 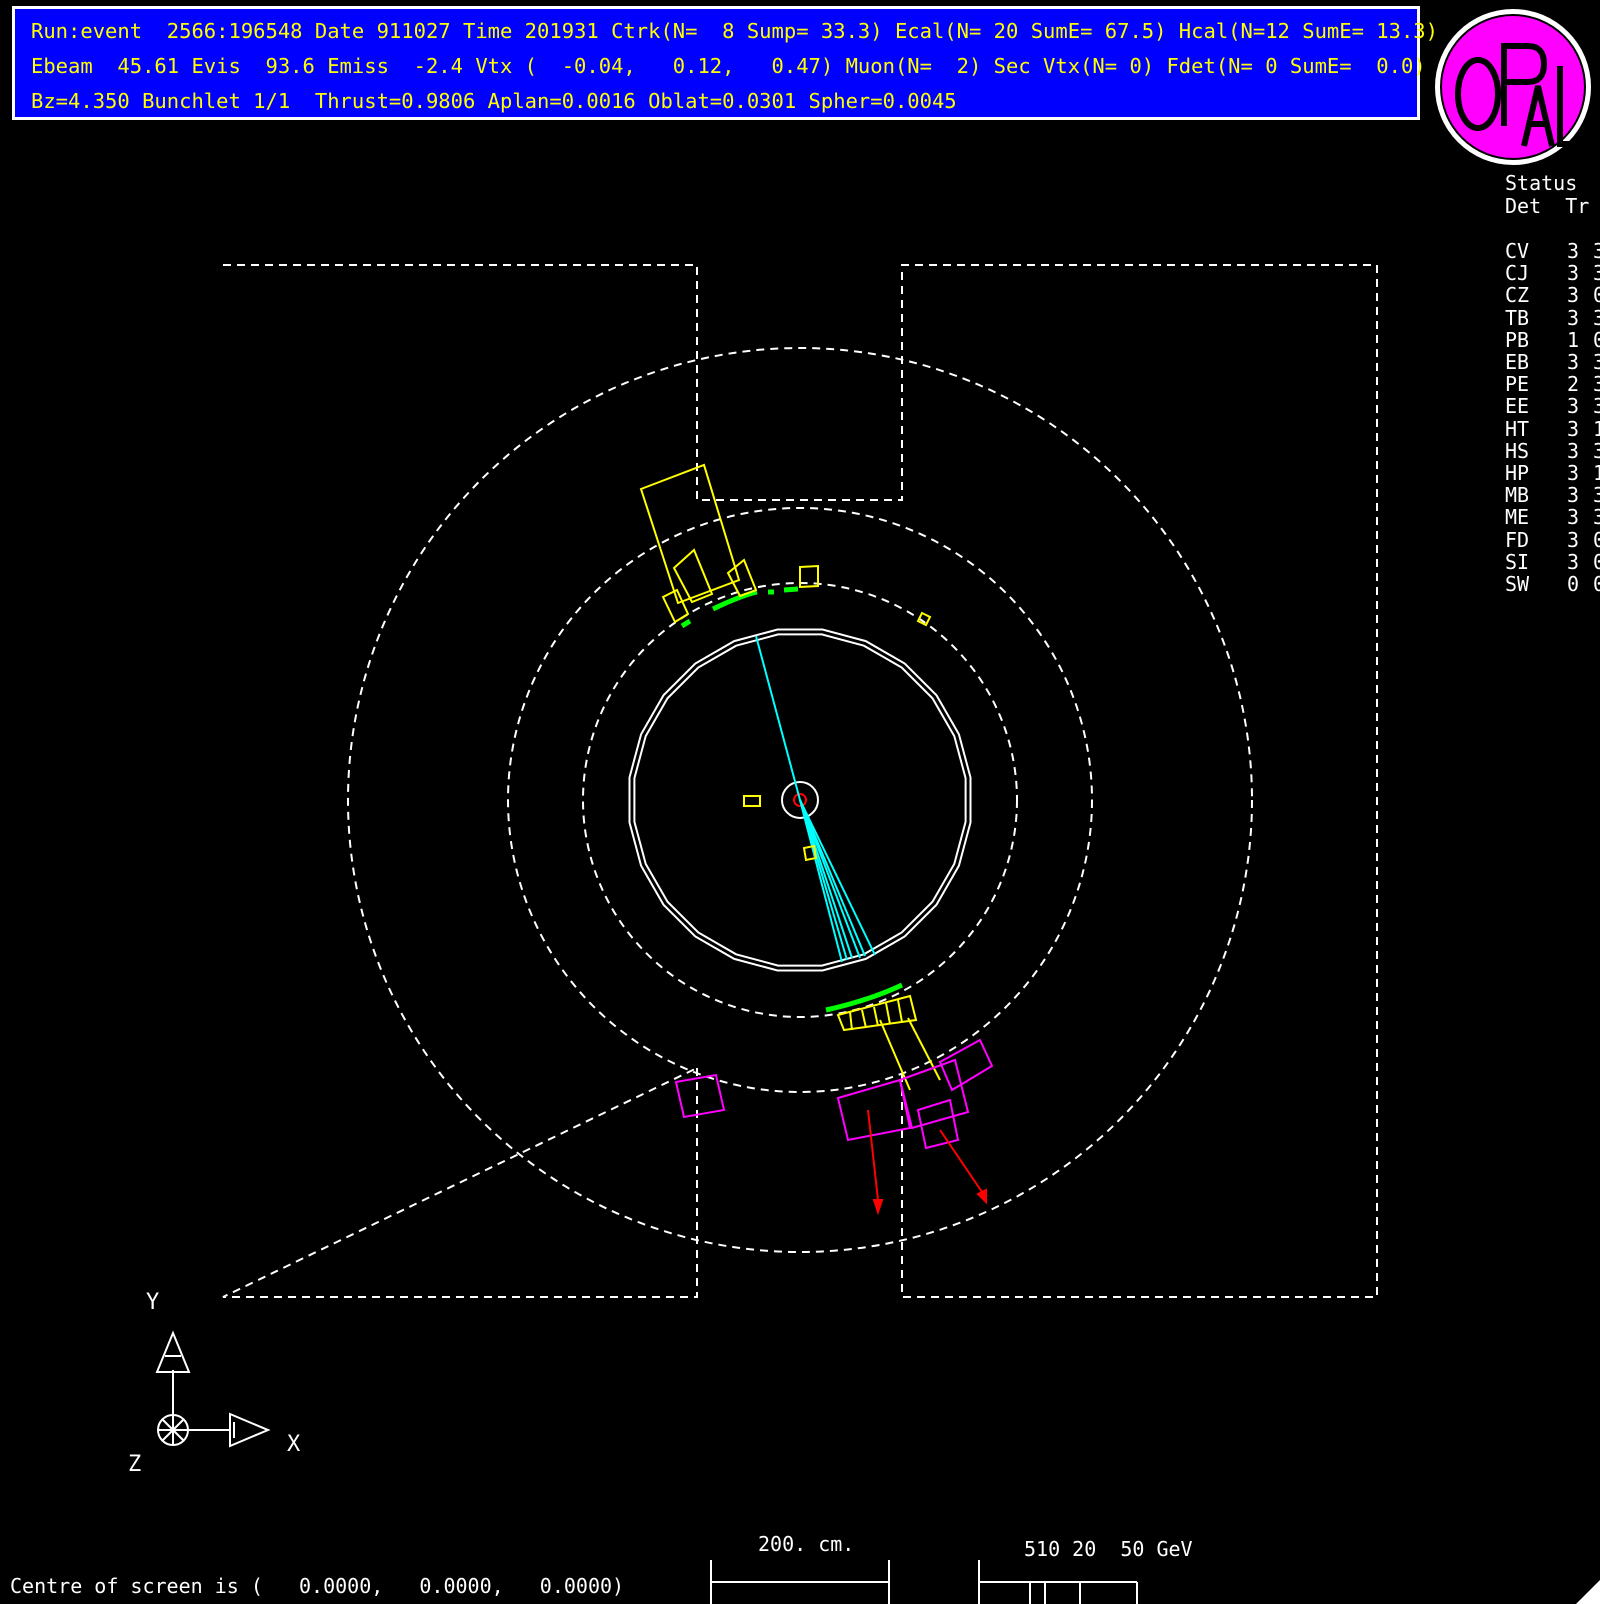 What do you see at coordinates (834, 1094) in the screenshot?
I see `muon-chambers` at bounding box center [834, 1094].